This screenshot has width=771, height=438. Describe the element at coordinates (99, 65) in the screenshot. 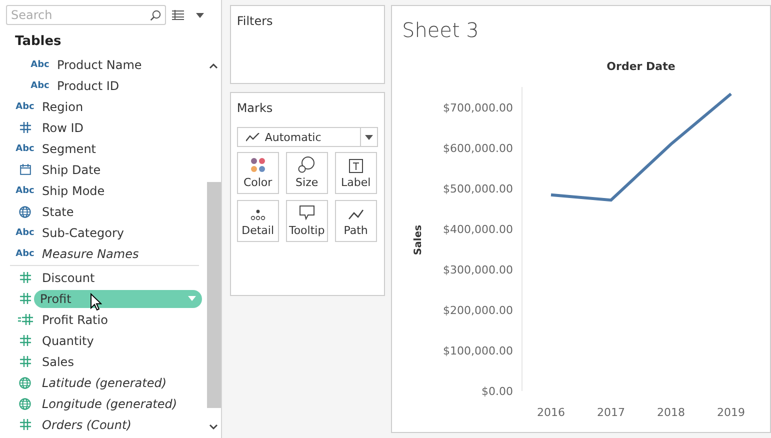

I see `field-item: Product Name` at that location.